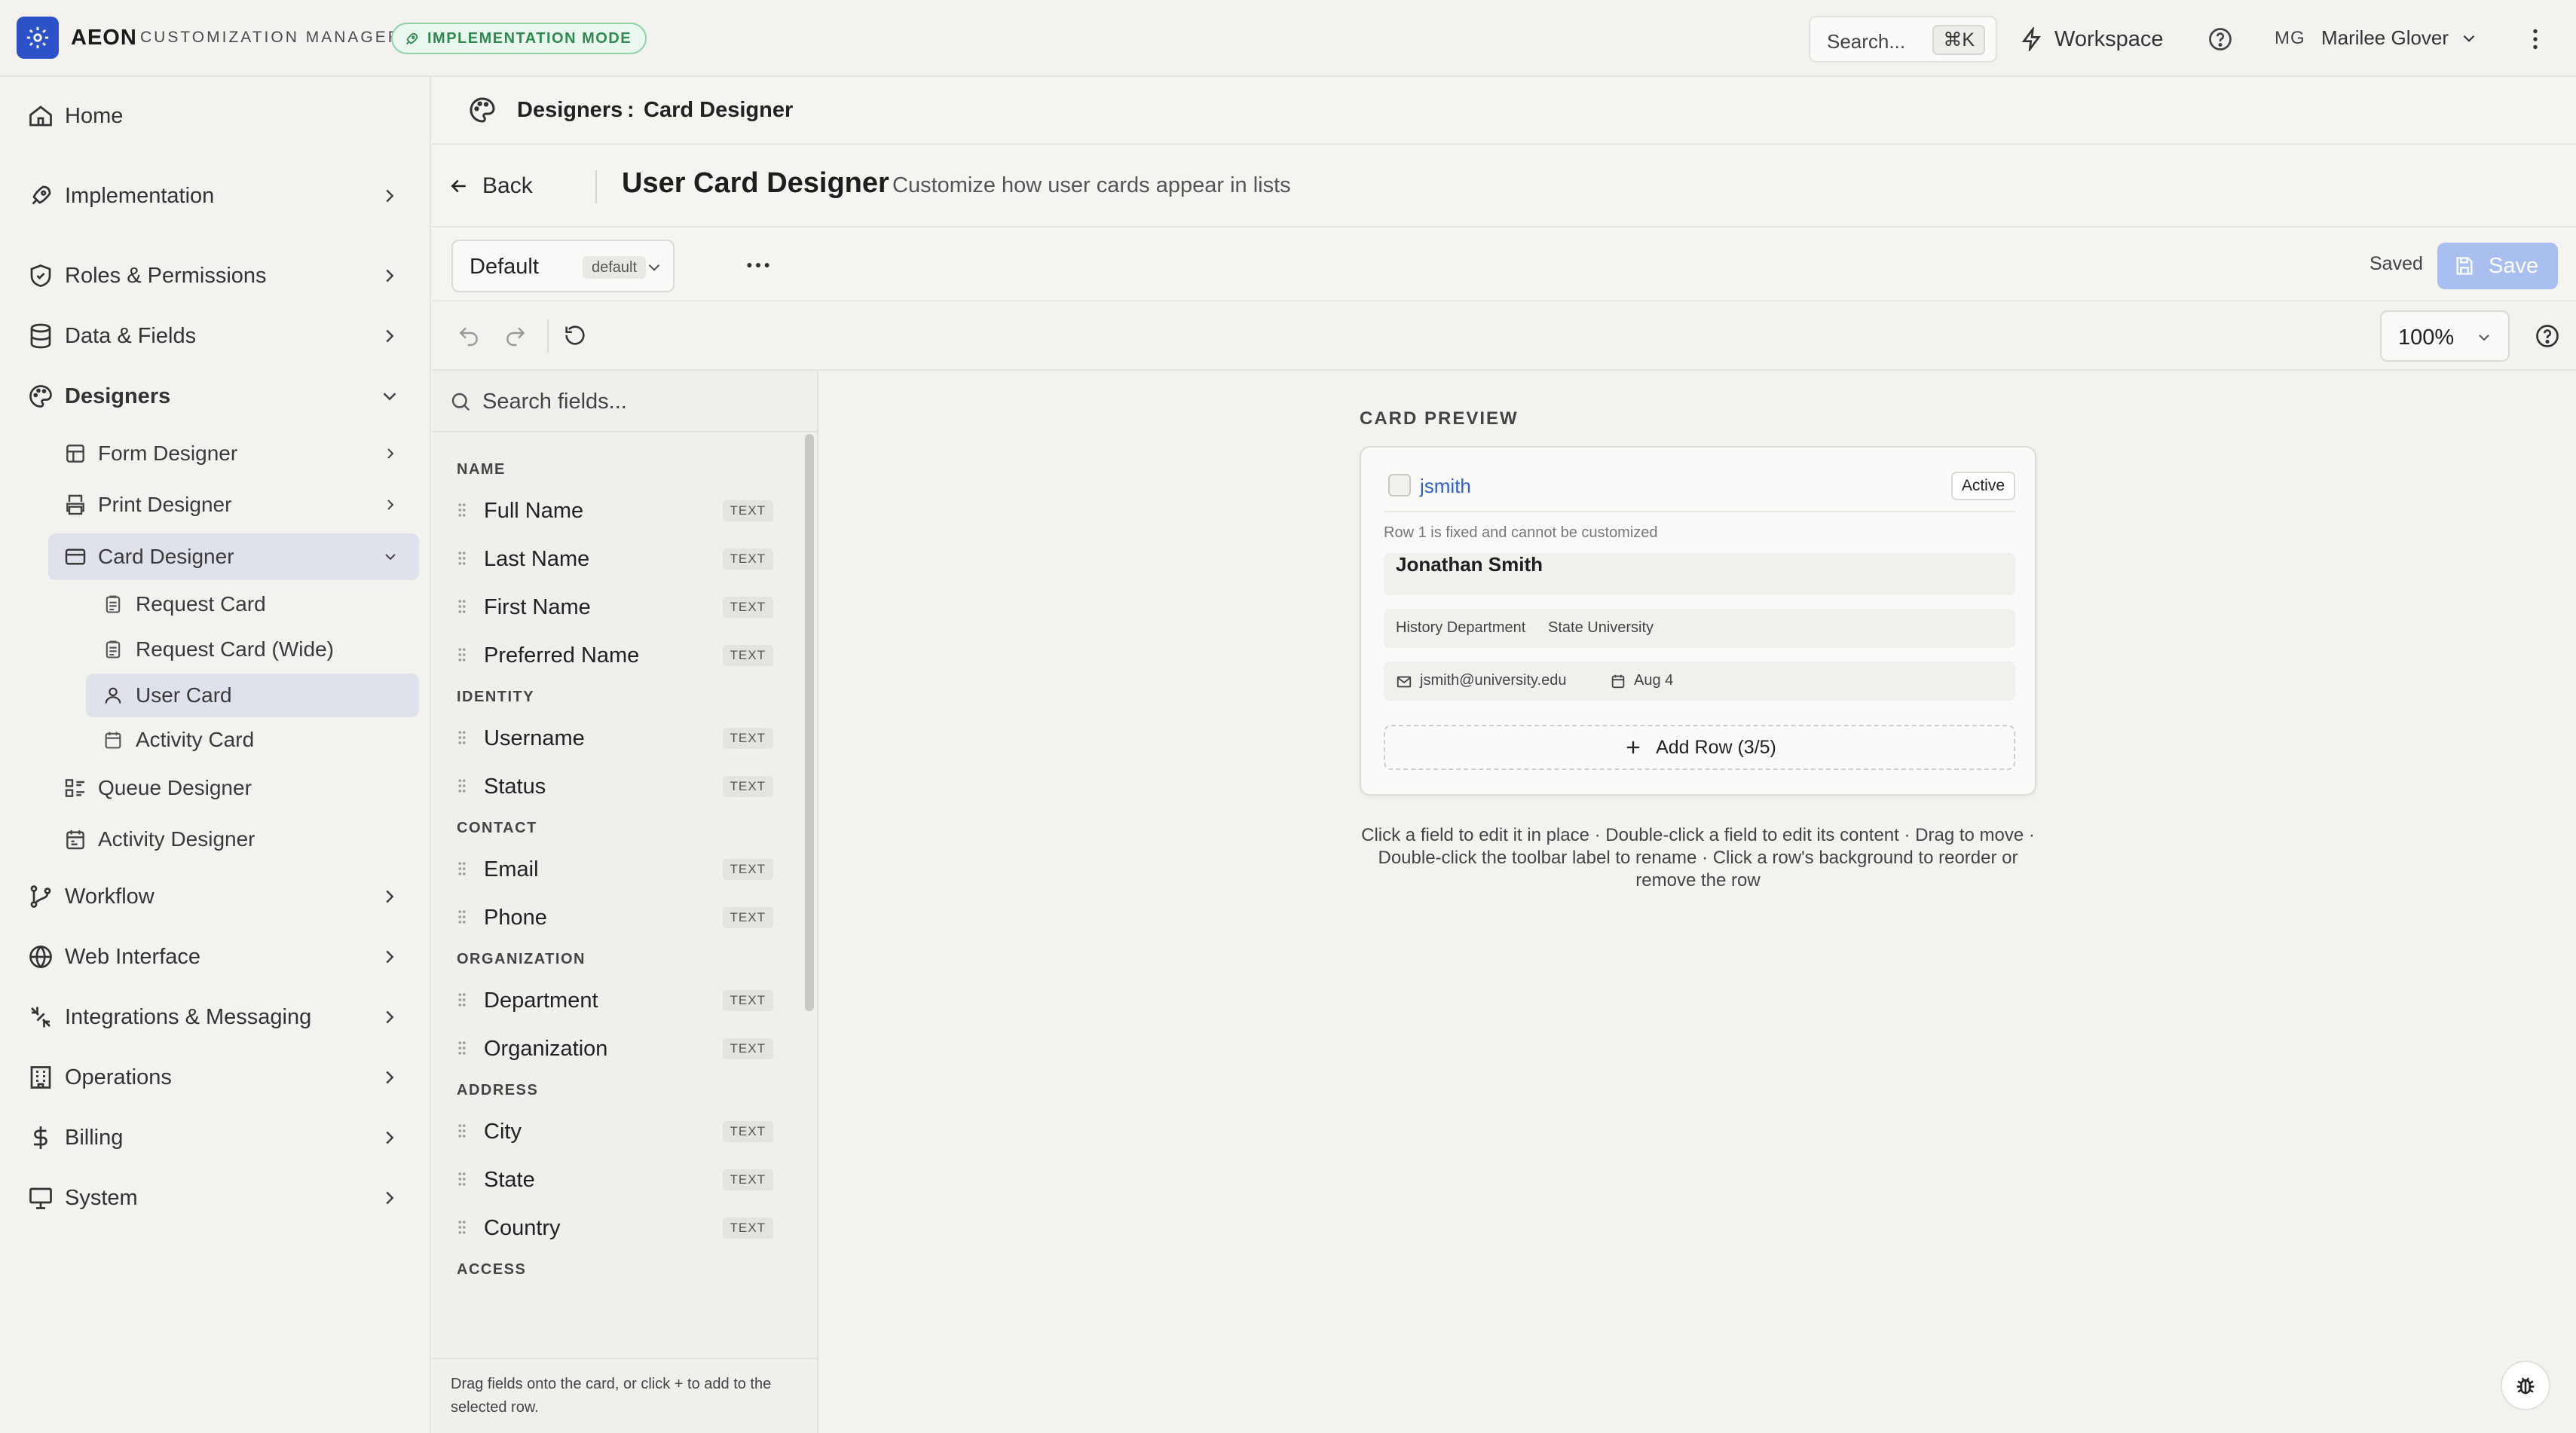 The image size is (2576, 1433). I want to click on status-badge: Active, so click(1982, 486).